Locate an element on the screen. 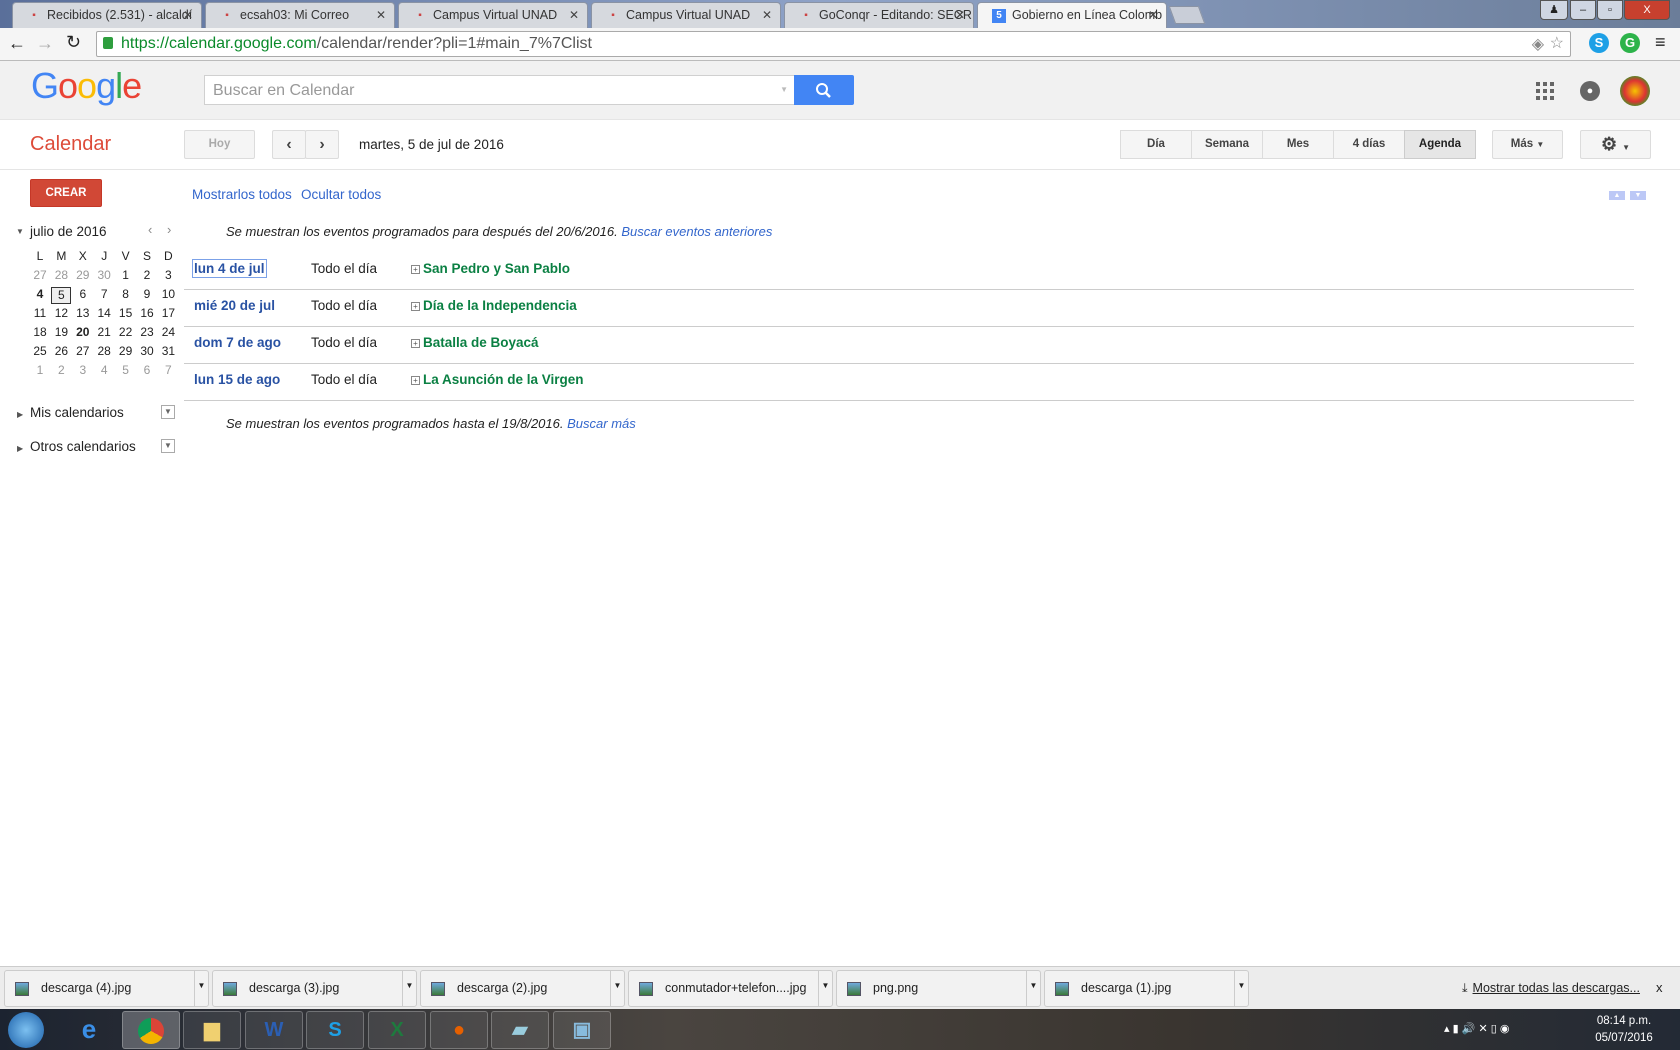 The height and width of the screenshot is (1050, 1680). other-calendars-toggle: Otros calendarios is located at coordinates (83, 446).